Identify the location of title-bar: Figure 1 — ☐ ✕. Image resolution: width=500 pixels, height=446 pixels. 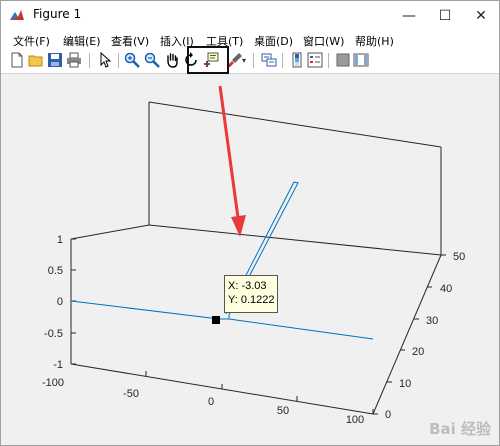
(250, 16).